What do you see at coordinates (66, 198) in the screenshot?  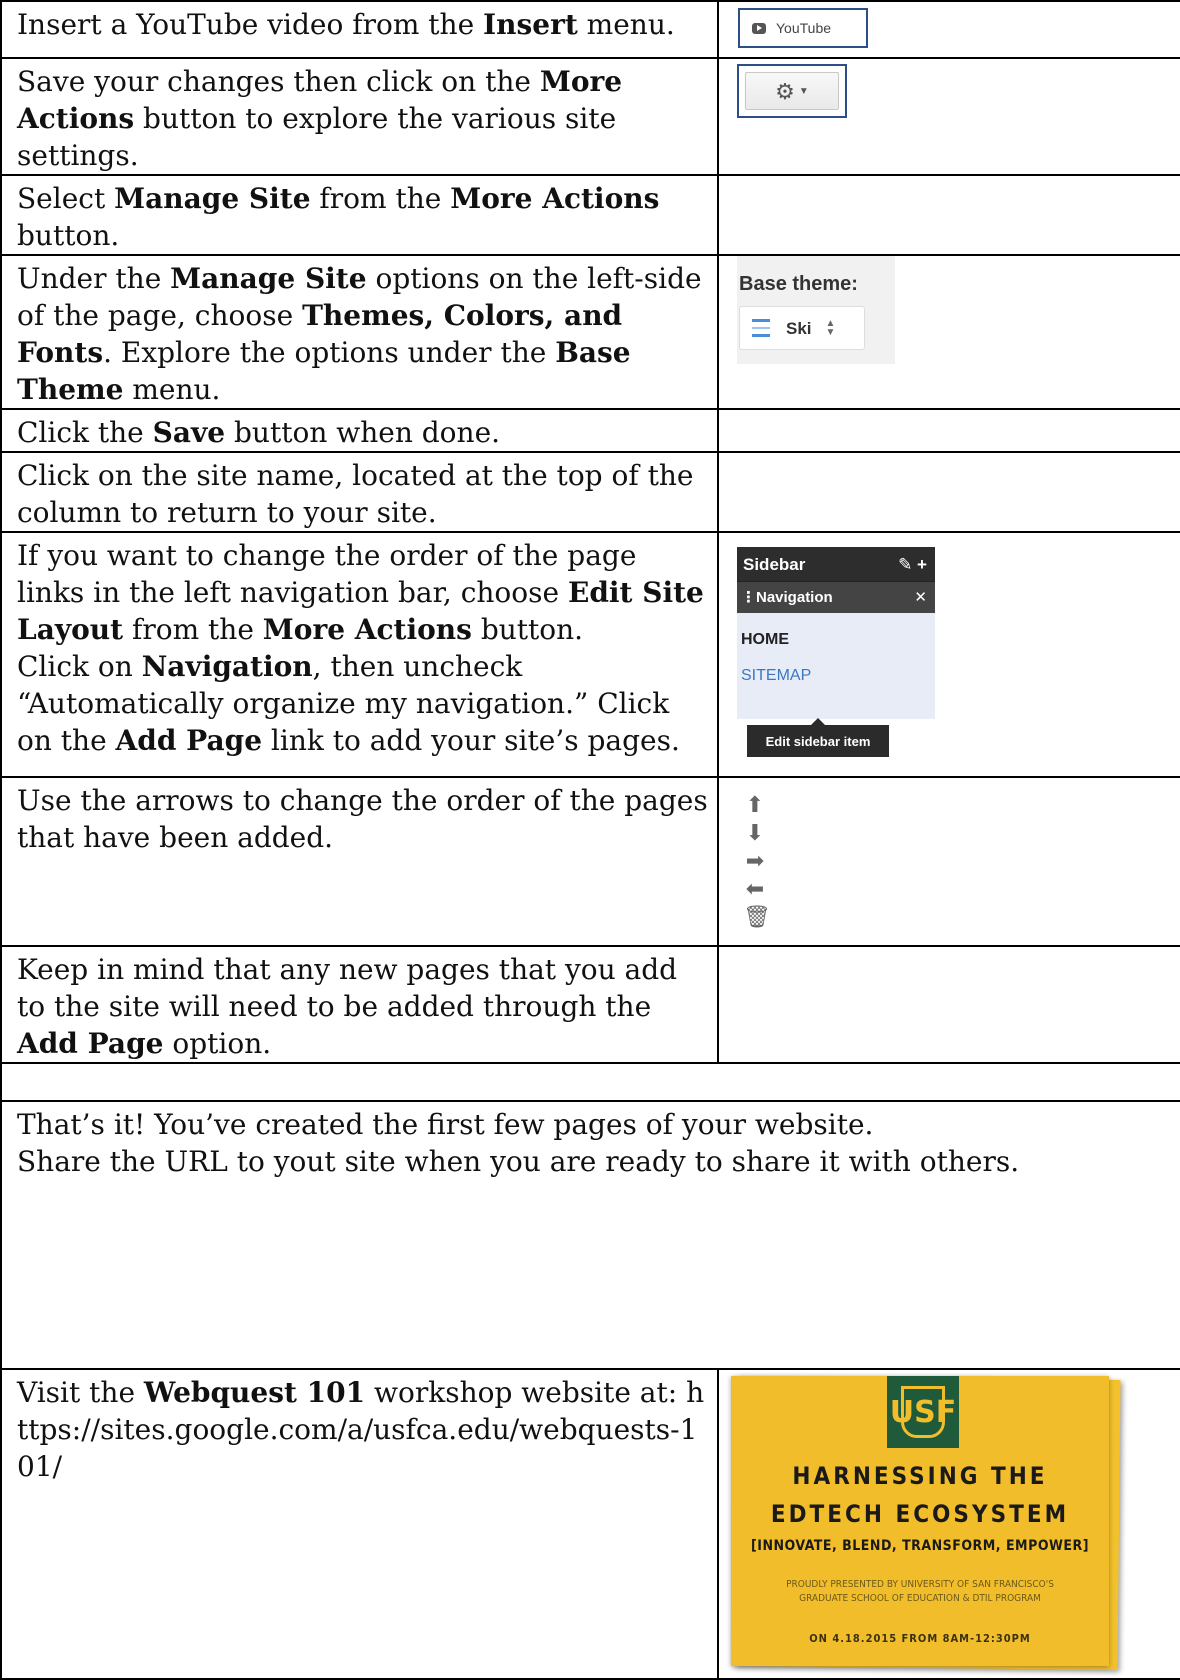 I see `text-run: Select` at bounding box center [66, 198].